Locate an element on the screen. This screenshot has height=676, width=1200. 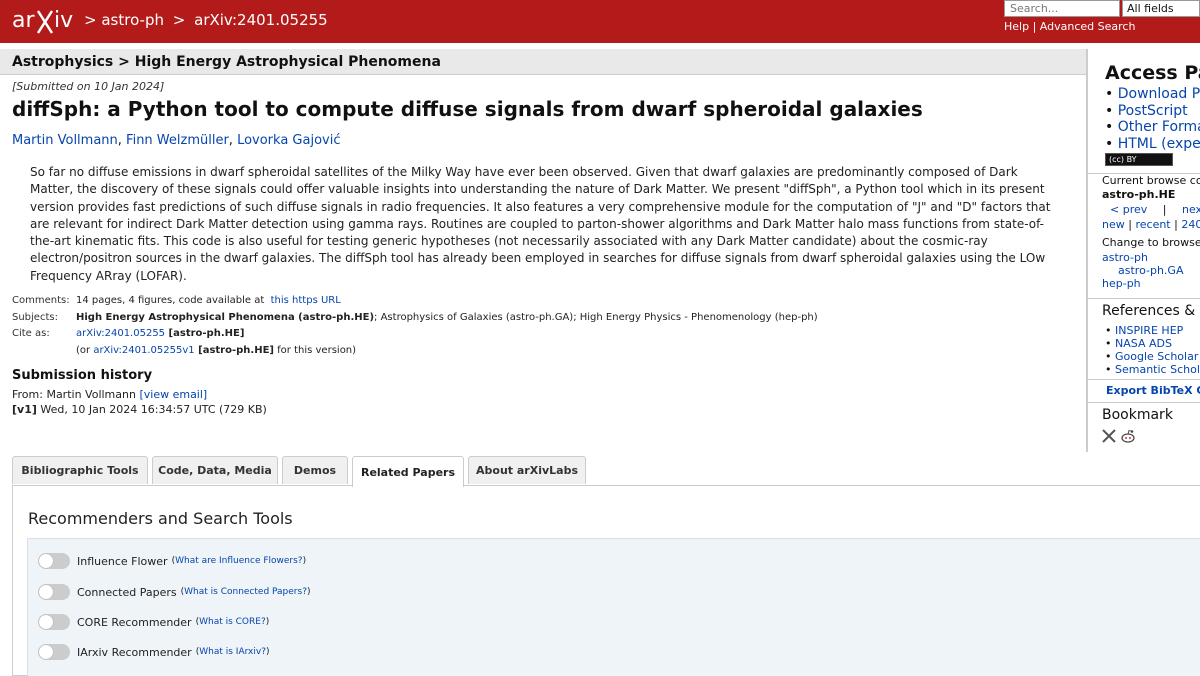
svg-text: iv is located at coordinates (63, 20).